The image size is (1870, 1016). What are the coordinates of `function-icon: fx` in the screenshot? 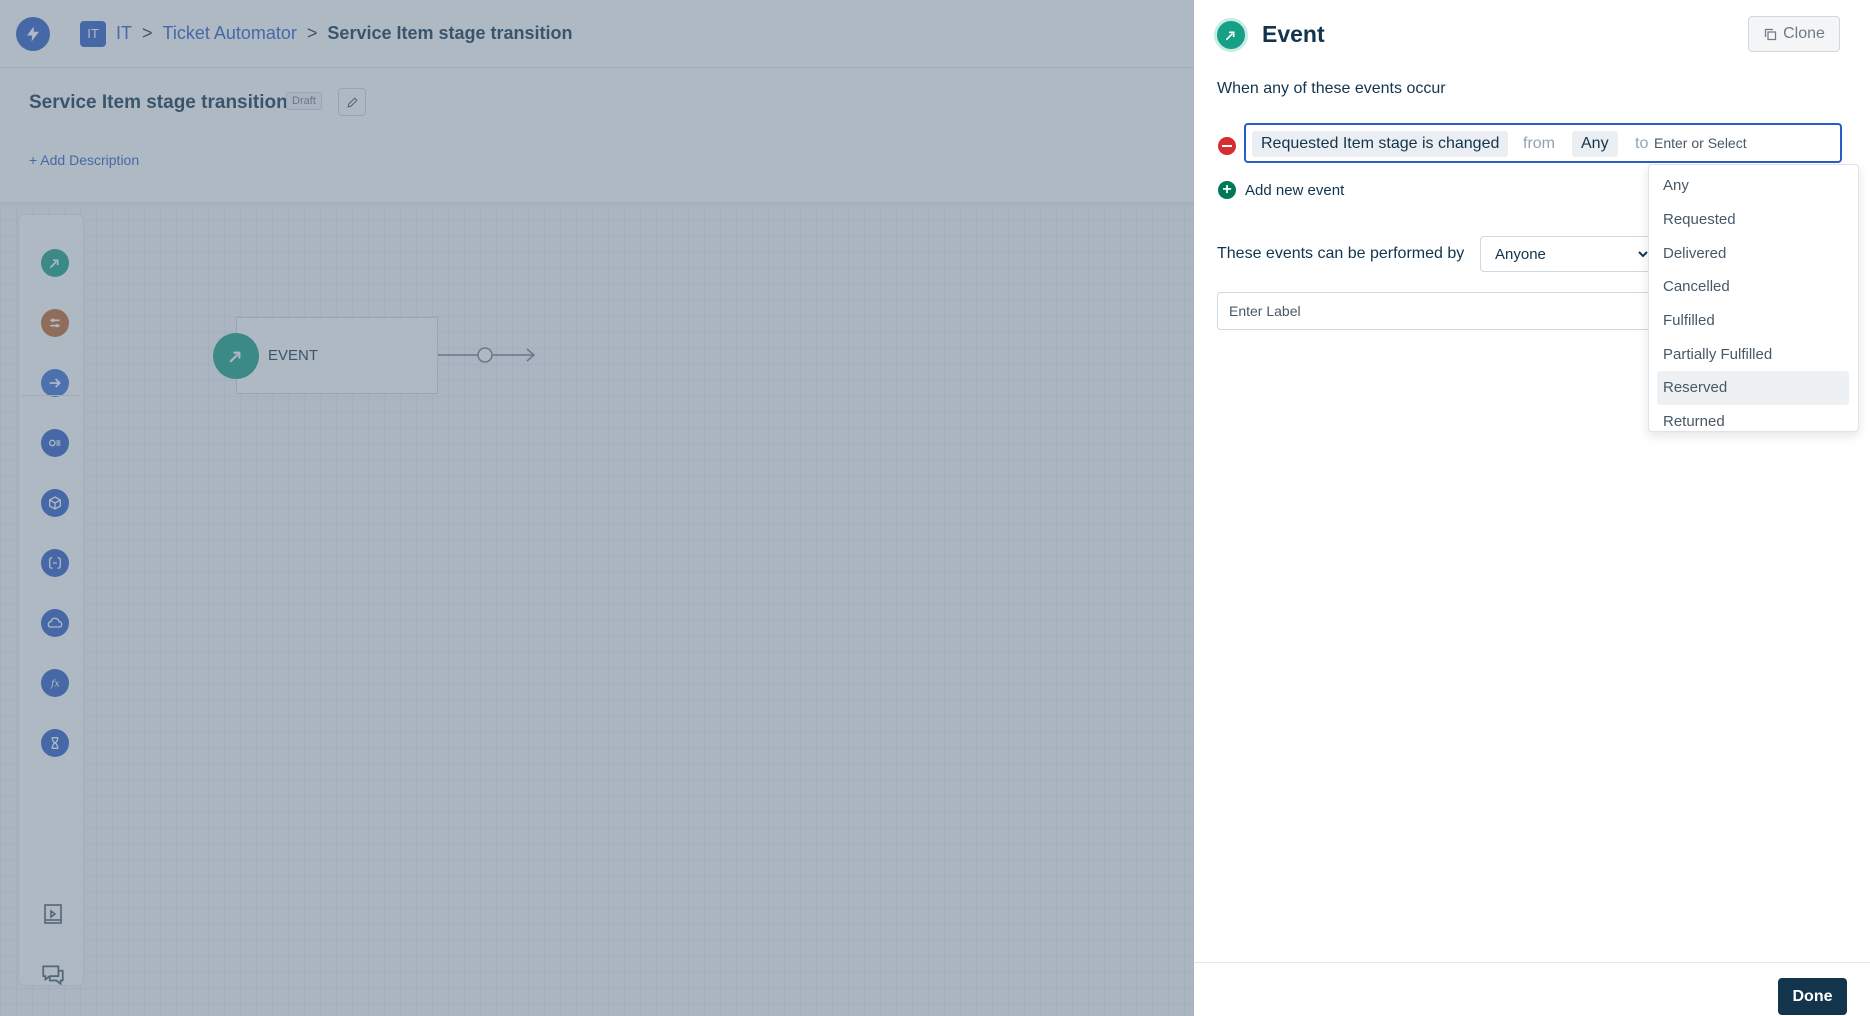 It's located at (55, 683).